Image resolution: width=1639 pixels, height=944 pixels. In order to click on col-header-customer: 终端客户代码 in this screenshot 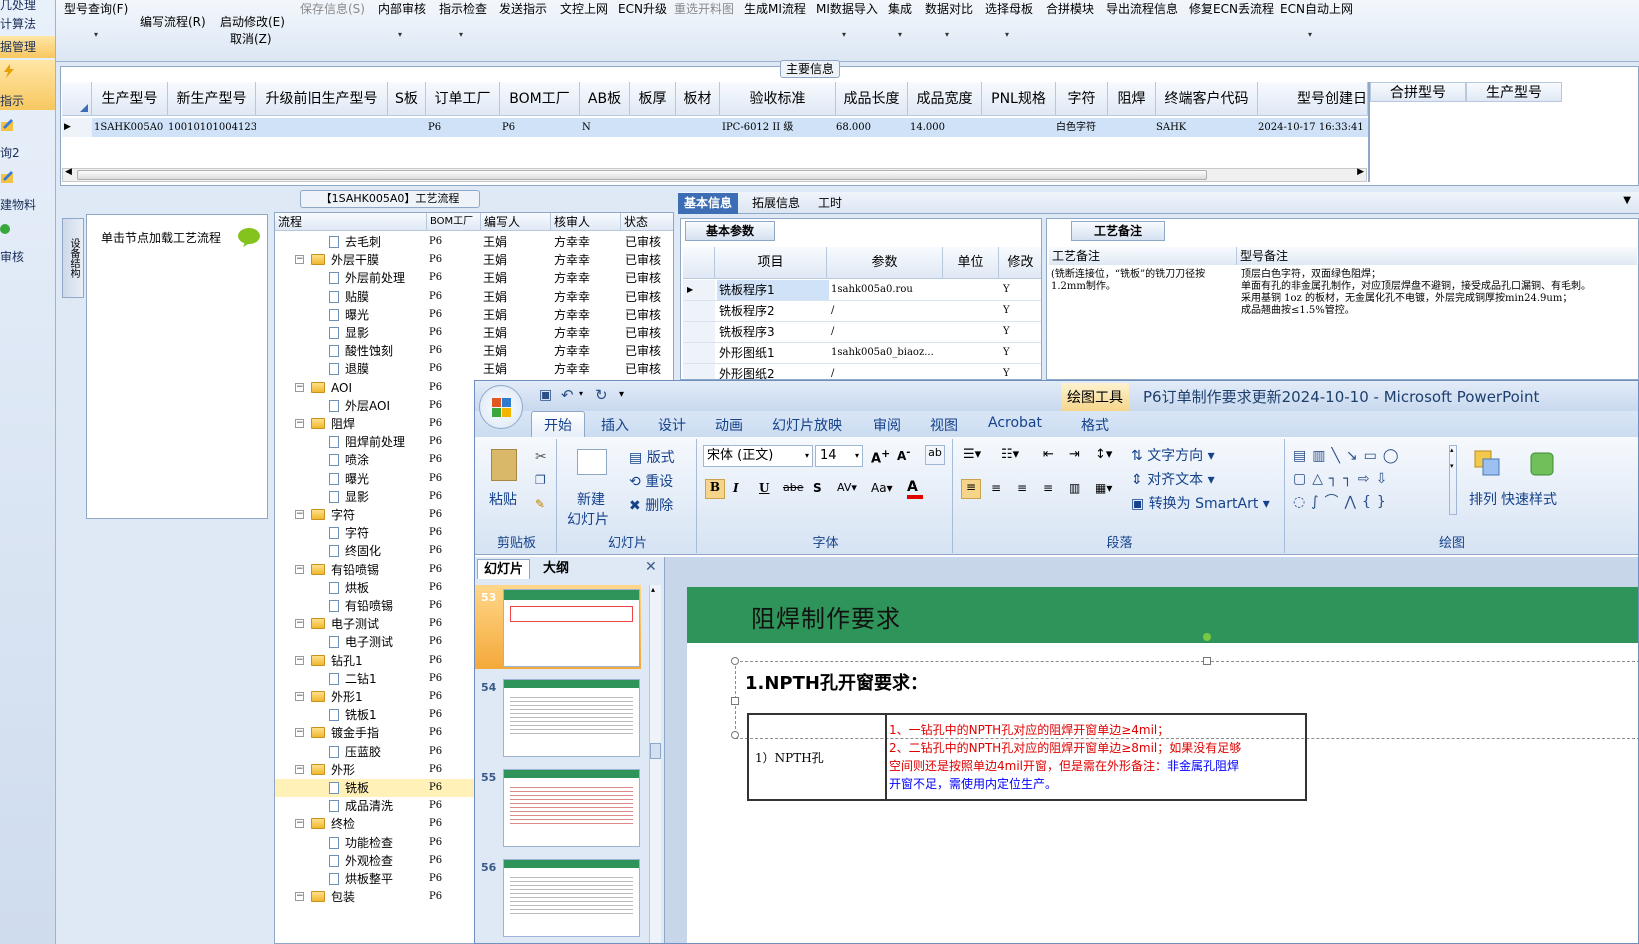, I will do `click(1207, 99)`.